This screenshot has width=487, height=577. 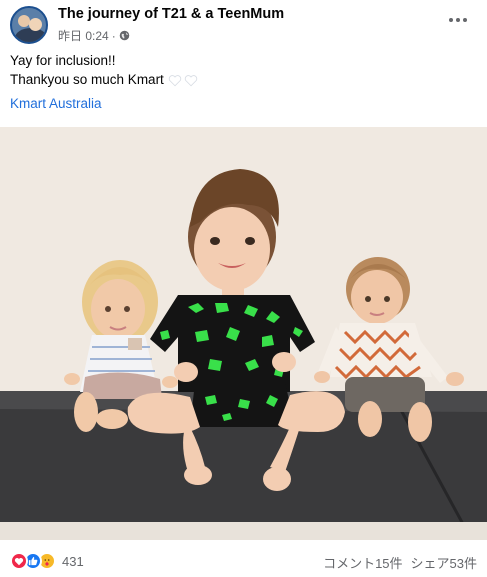 I want to click on post-timestamp: 昨日 0:24, so click(x=83, y=35).